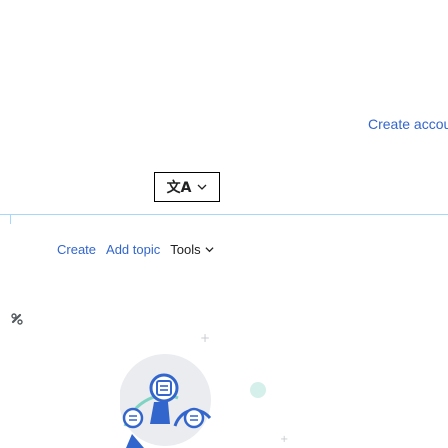 The width and height of the screenshot is (448, 448). Describe the element at coordinates (224, 214) in the screenshot. I see `tab-divider` at that location.